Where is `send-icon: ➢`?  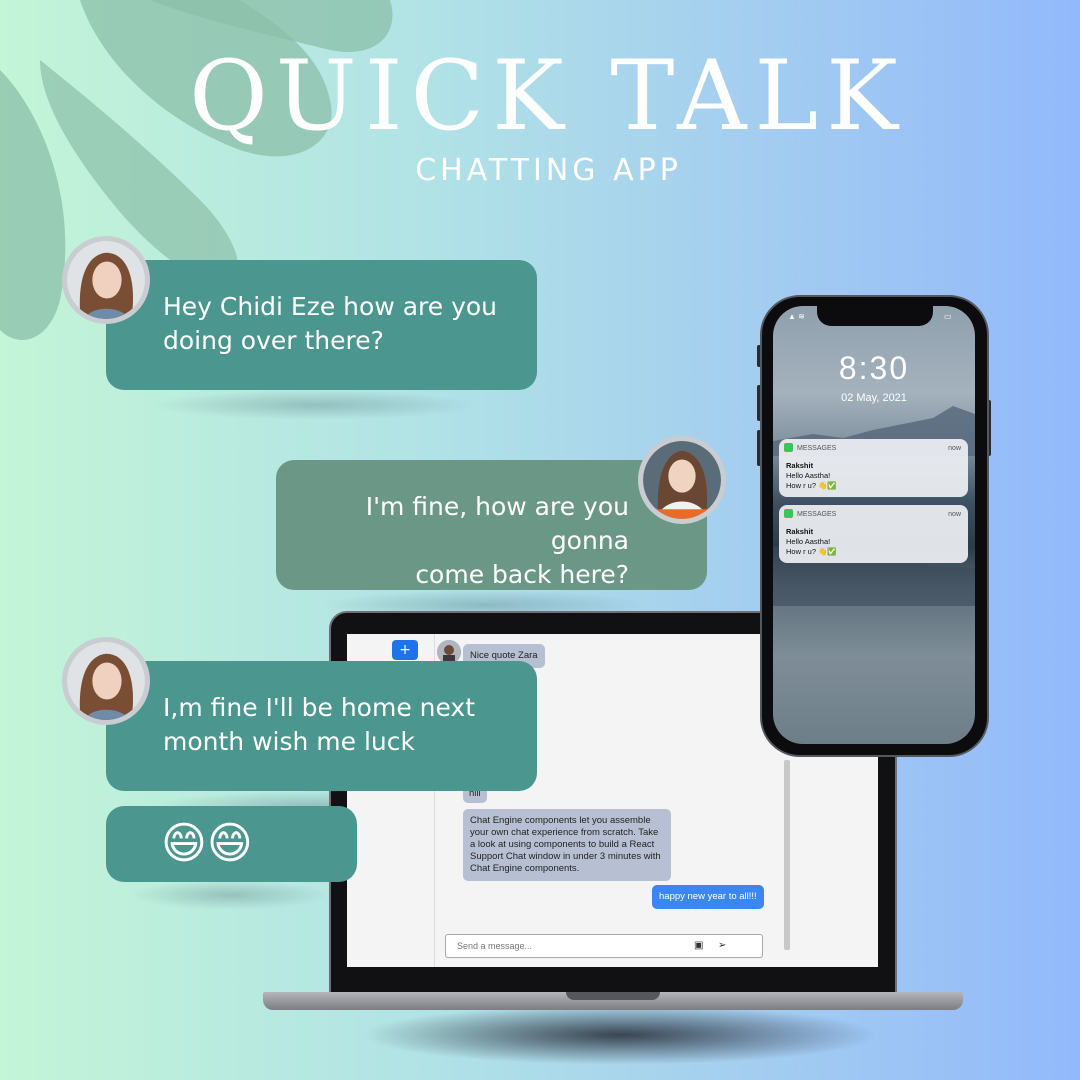
send-icon: ➢ is located at coordinates (722, 946).